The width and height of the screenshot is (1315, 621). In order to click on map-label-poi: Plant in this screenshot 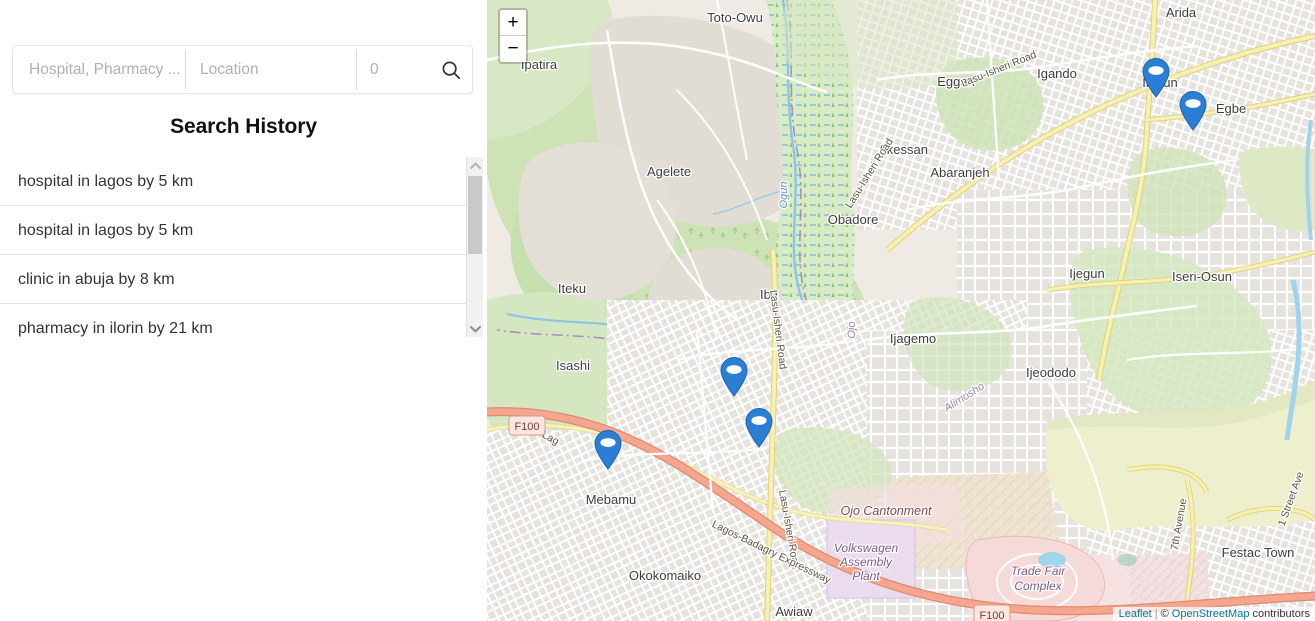, I will do `click(866, 576)`.